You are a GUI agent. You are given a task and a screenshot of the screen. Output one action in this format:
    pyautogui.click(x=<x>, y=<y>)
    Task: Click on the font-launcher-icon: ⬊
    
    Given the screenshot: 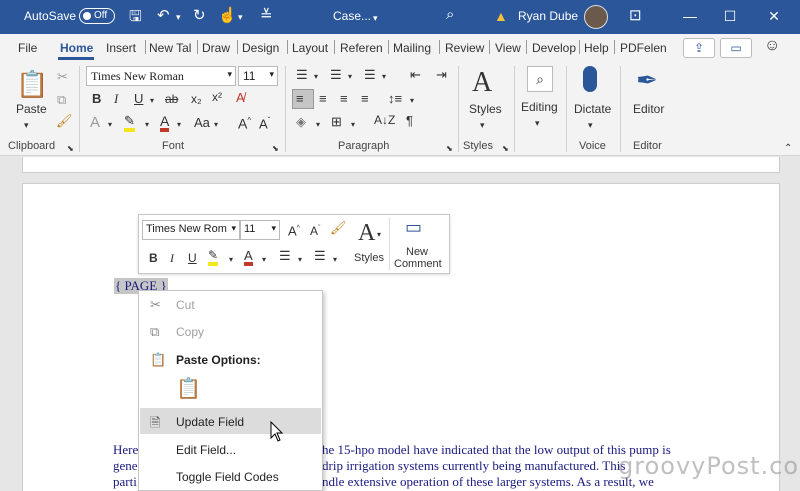 What is the action you would take?
    pyautogui.click(x=275, y=149)
    